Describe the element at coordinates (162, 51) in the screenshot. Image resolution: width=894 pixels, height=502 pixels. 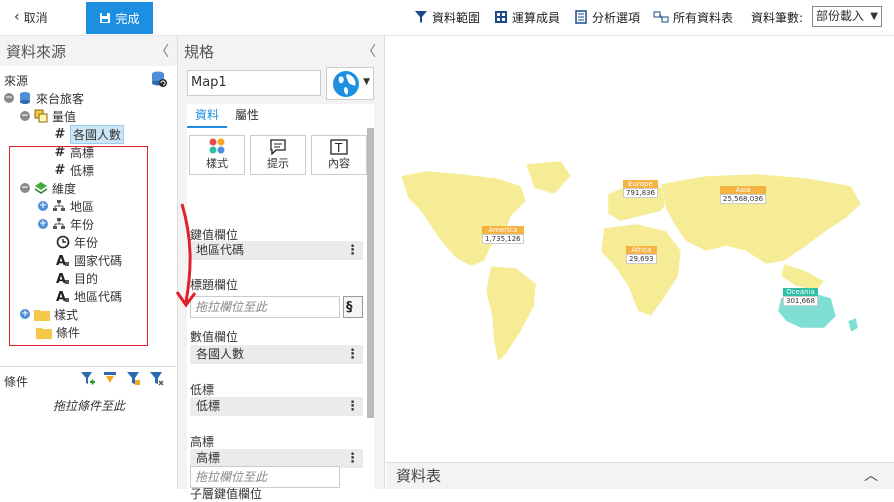
I see `collapse-left-icon: 〈` at that location.